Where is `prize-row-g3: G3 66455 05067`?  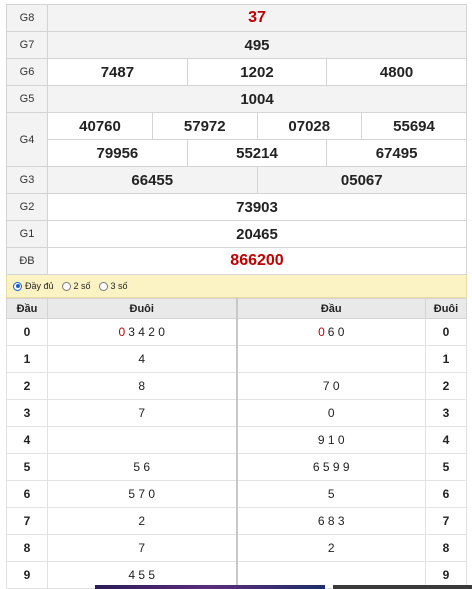
prize-row-g3: G3 66455 05067 is located at coordinates (236, 180).